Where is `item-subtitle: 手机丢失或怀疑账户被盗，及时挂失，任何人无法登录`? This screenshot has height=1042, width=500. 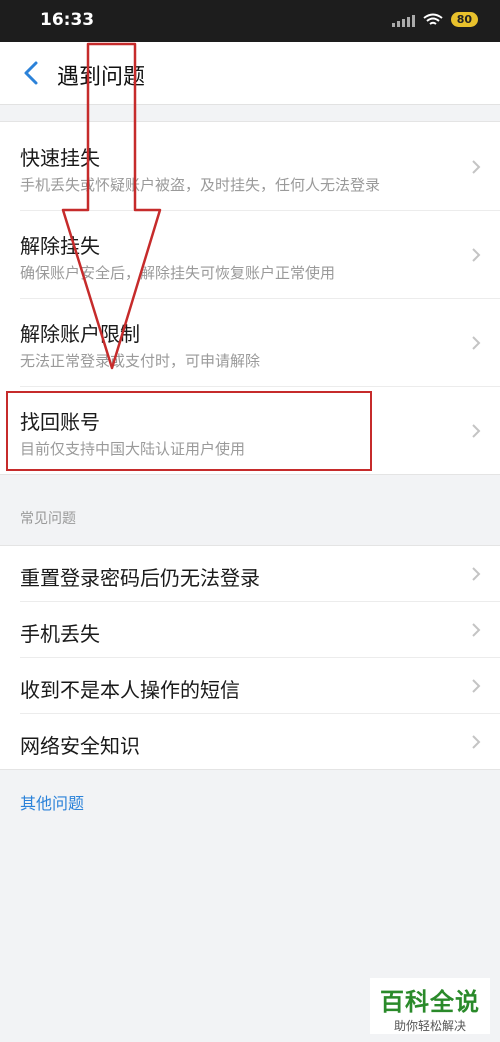 item-subtitle: 手机丢失或怀疑账户被盗，及时挂失，任何人无法登录 is located at coordinates (200, 185).